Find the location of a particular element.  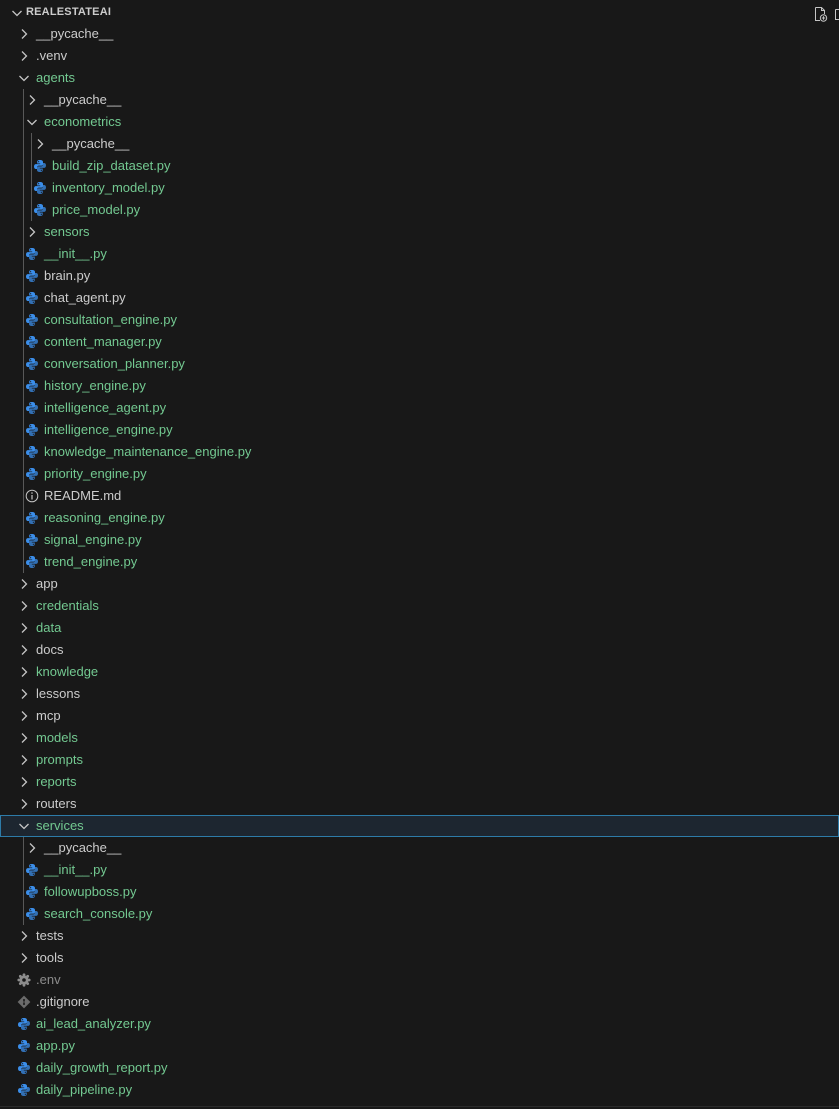

folder-item-tools: tools is located at coordinates (419, 958).